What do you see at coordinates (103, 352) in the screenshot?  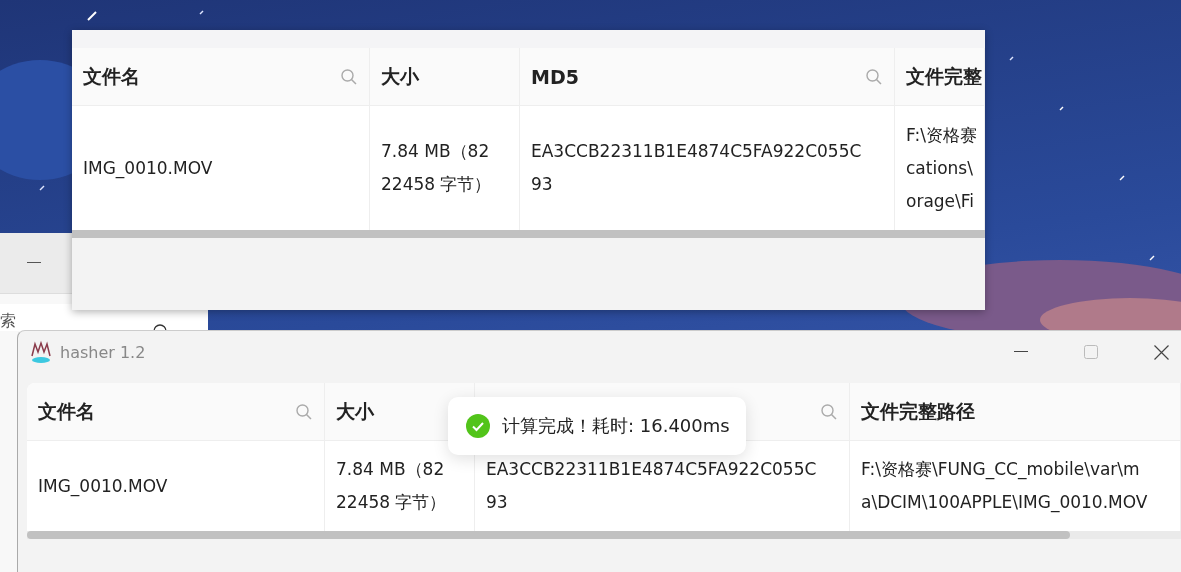 I see `window-title: hasher 1.2` at bounding box center [103, 352].